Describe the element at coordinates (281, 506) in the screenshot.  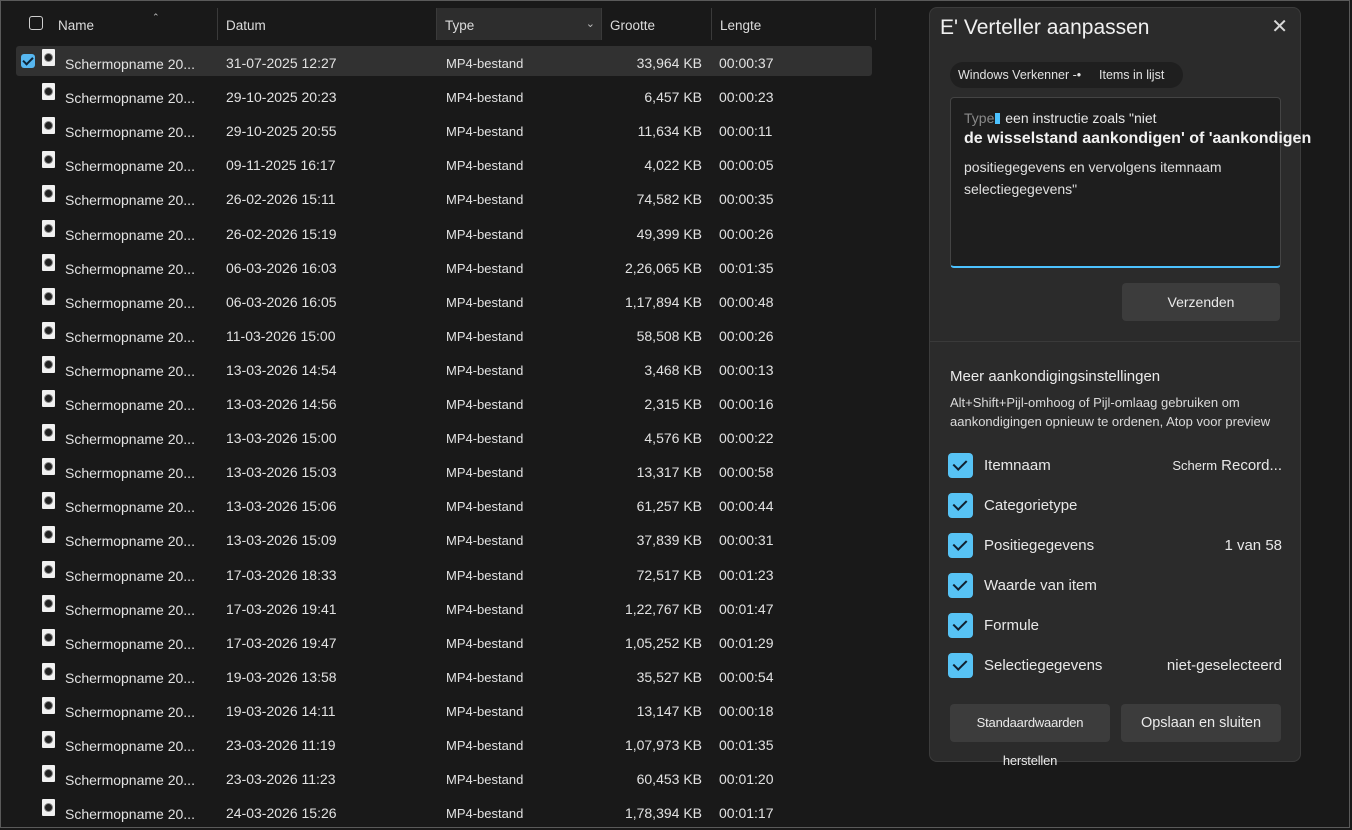
I see `file-date: 13-03-2026 15:06` at that location.